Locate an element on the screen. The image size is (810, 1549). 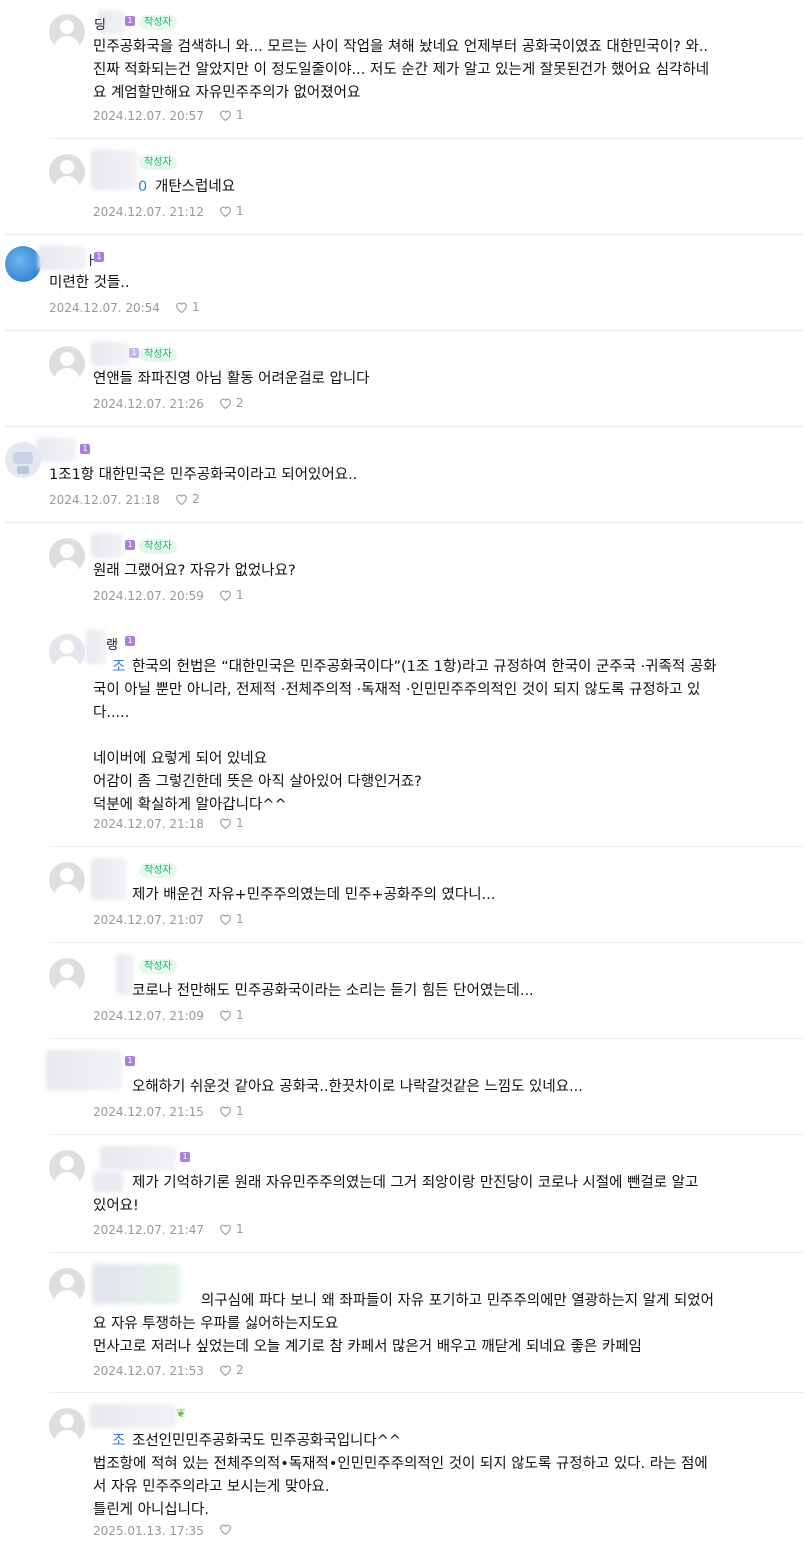
comment-text: 미련한 것들.. is located at coordinates (89, 283).